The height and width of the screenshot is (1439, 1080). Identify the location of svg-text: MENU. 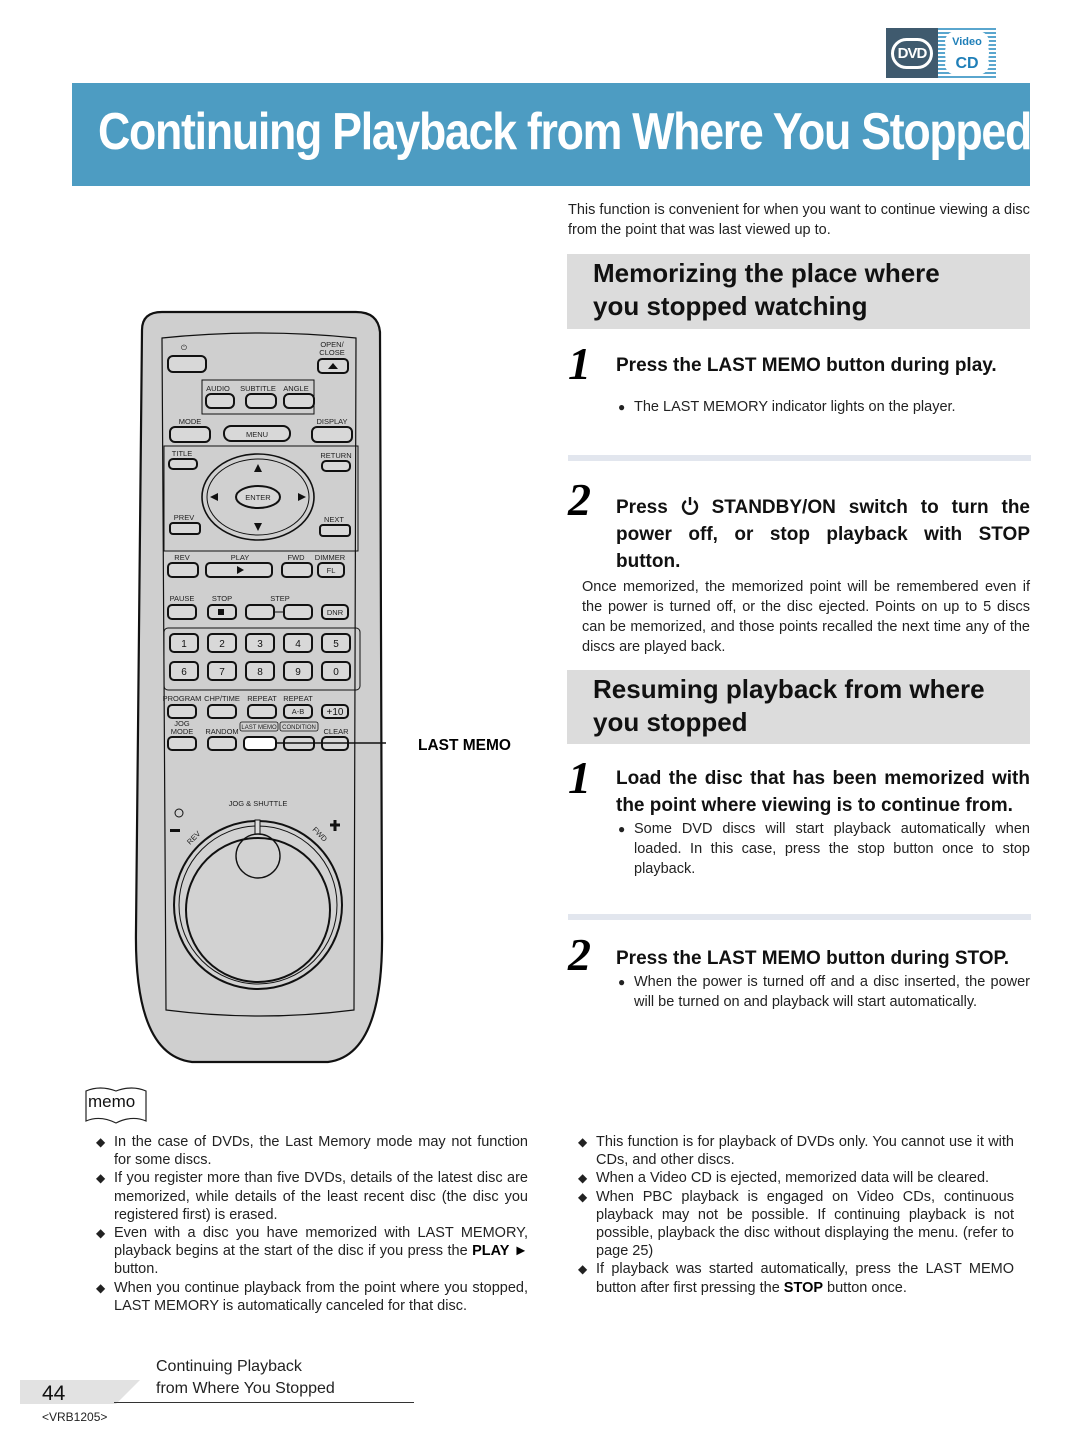
(257, 434).